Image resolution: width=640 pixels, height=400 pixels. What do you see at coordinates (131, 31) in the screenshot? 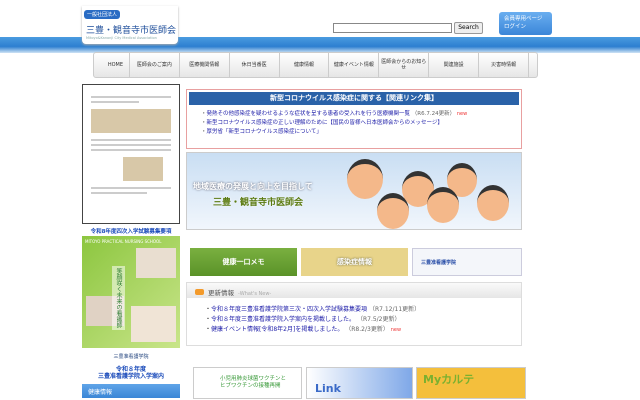
I see `org-name: 三豊・観音寺市医師会` at bounding box center [131, 31].